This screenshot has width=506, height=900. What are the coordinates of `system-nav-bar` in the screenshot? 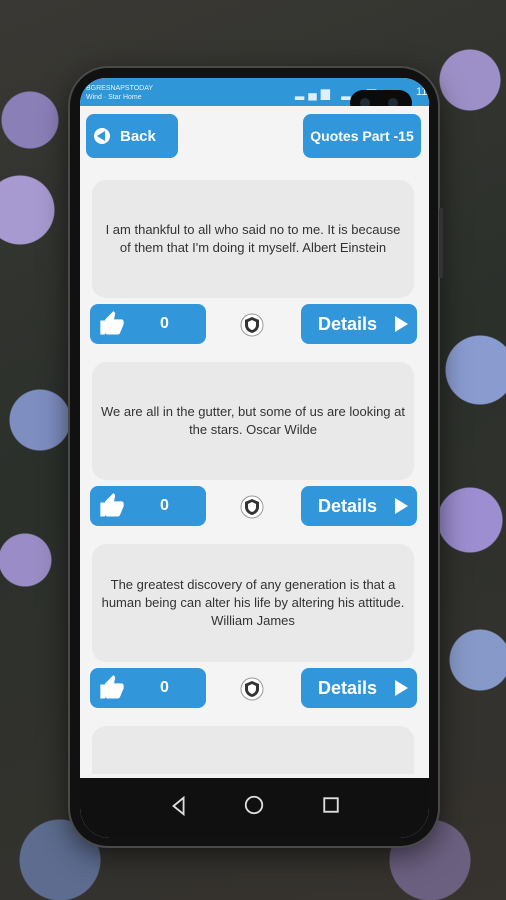 It's located at (254, 808).